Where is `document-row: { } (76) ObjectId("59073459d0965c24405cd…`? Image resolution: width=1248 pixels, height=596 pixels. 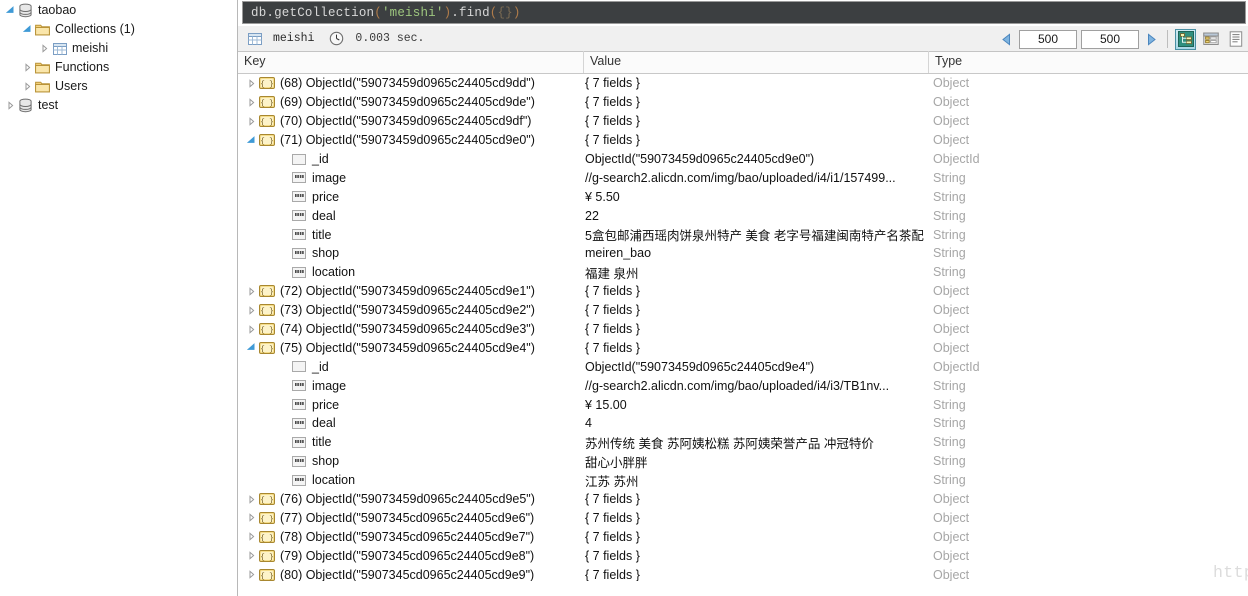 document-row: { } (76) ObjectId("59073459d0965c24405cd… is located at coordinates (743, 499).